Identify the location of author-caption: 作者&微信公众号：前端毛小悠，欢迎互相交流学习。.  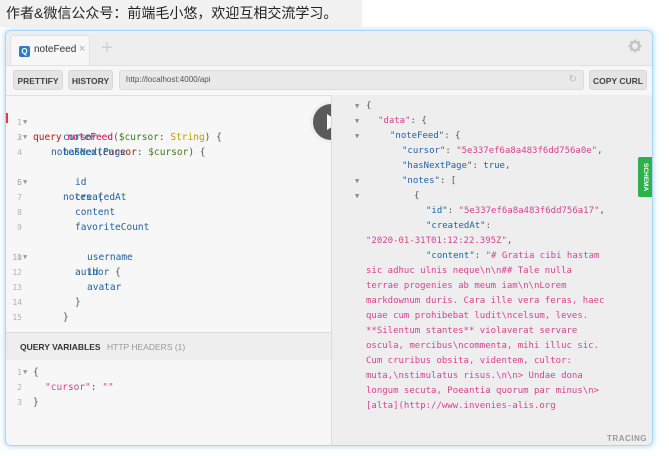
(181, 13).